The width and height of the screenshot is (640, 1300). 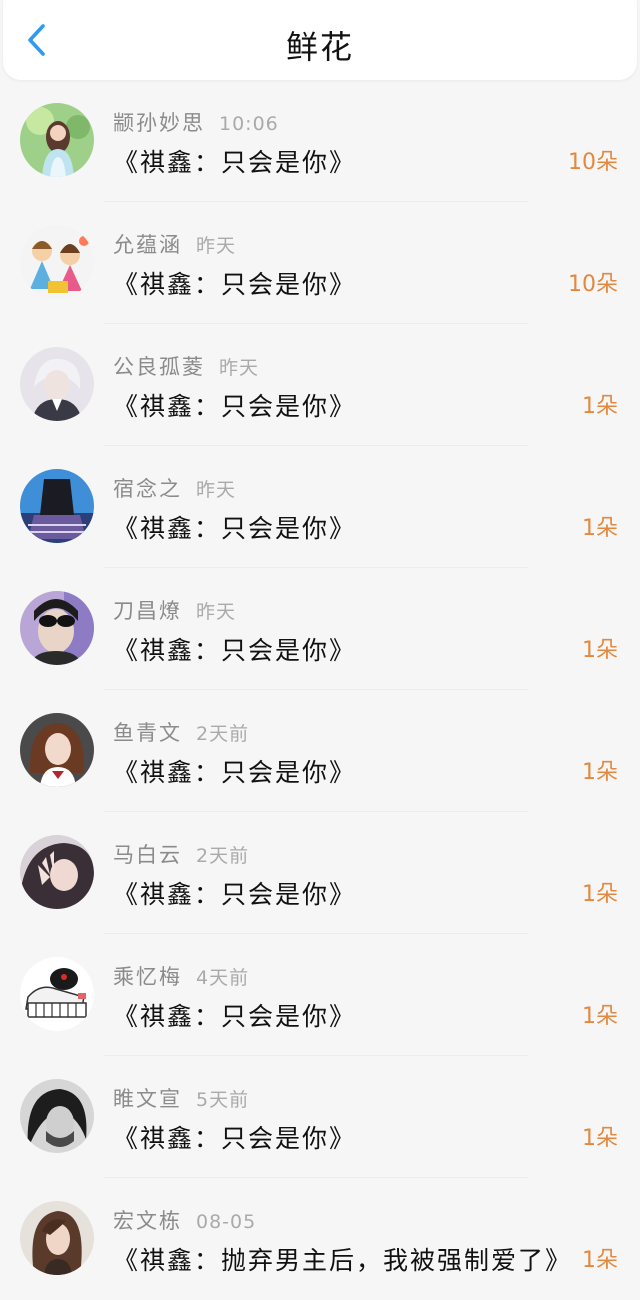 I want to click on list-item: 睢文宣 5天前 《祺鑫：只会是你》 1朵, so click(x=320, y=1117).